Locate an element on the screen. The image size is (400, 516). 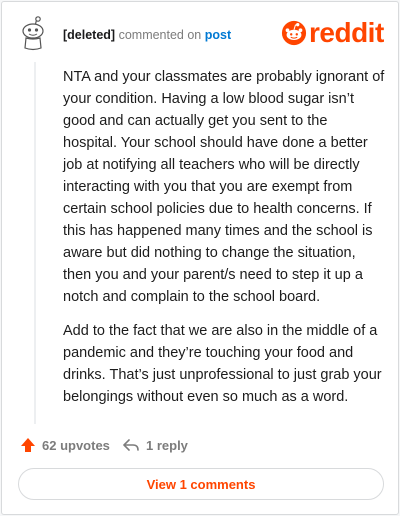
comment-header: [deleted] commented on post reddit is located at coordinates (200, 32).